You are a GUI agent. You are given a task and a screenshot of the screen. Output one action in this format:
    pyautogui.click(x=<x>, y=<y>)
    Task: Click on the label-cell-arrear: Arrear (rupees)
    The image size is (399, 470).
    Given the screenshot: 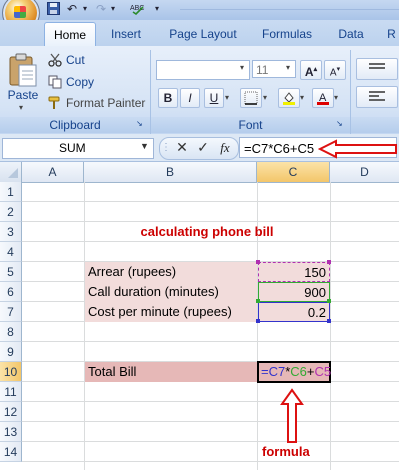 What is the action you would take?
    pyautogui.click(x=171, y=272)
    